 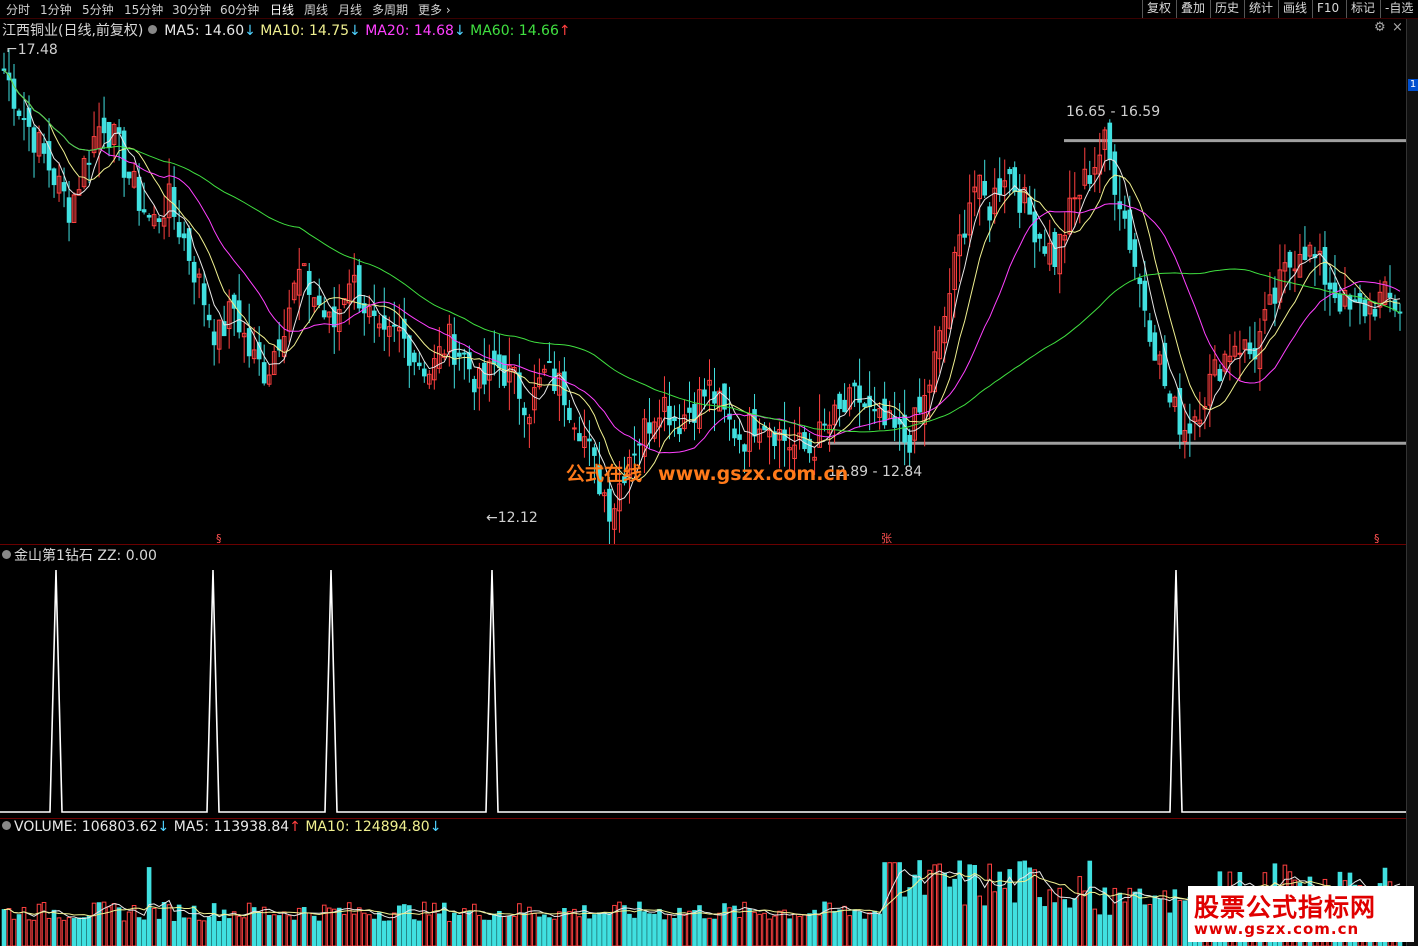 I want to click on tool-draw-button: 画线, so click(x=1294, y=9).